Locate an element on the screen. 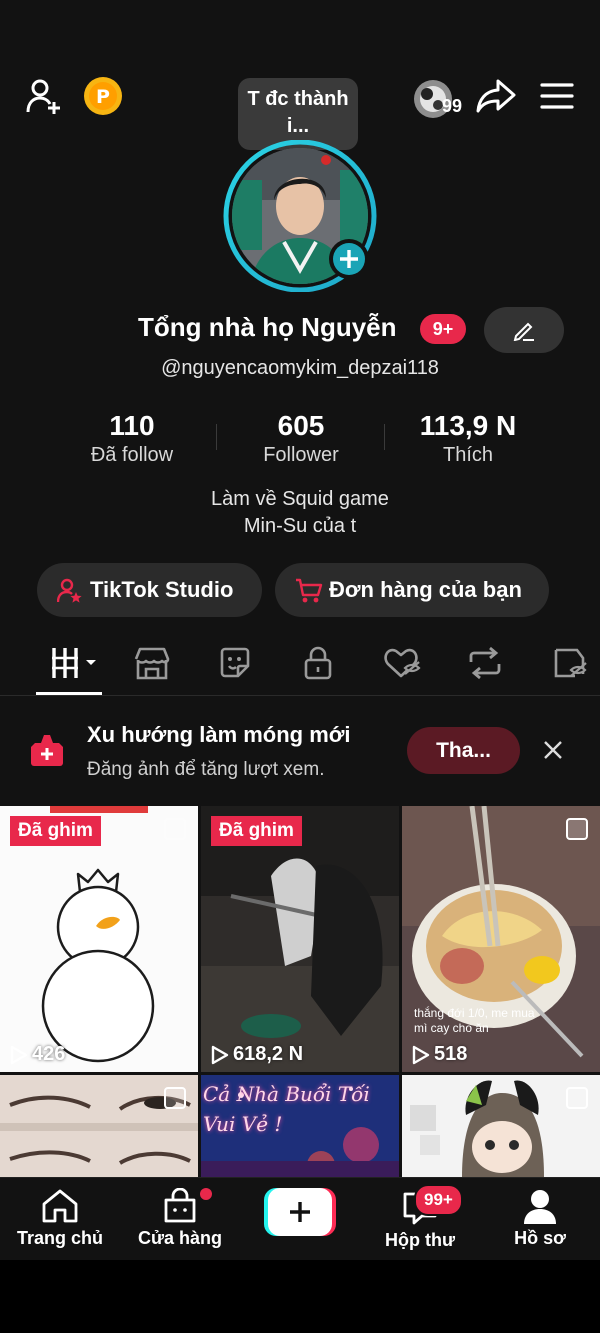 The width and height of the screenshot is (600, 1333). view-count: 426 is located at coordinates (37, 1054).